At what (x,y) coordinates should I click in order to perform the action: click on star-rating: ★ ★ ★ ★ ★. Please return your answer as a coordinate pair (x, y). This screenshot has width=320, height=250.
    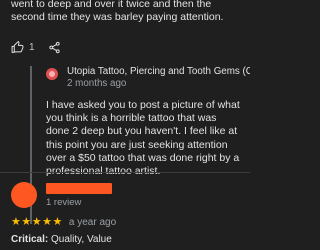
    Looking at the image, I should click on (37, 222).